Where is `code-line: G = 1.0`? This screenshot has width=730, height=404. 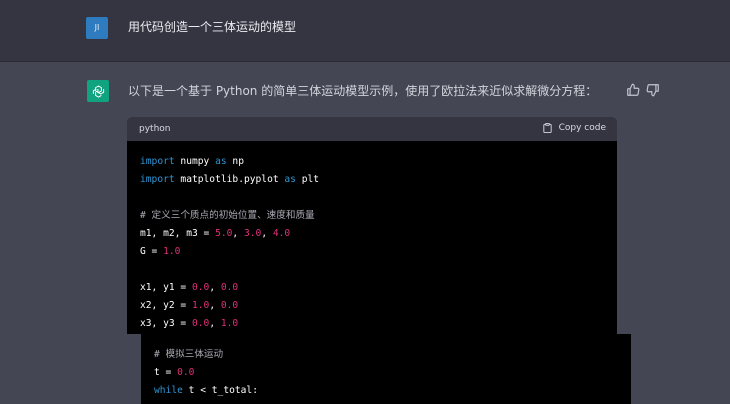 code-line: G = 1.0 is located at coordinates (160, 251).